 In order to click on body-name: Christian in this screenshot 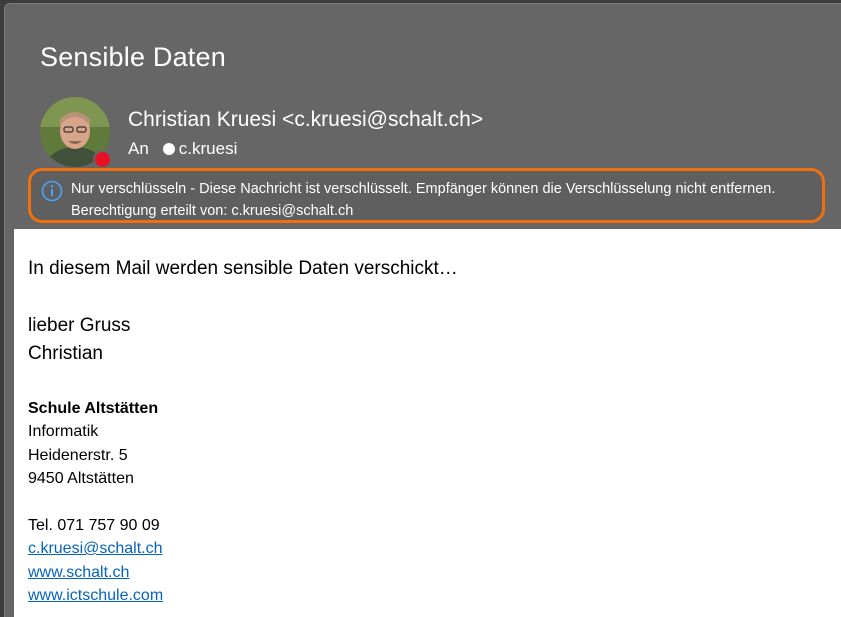, I will do `click(65, 353)`.